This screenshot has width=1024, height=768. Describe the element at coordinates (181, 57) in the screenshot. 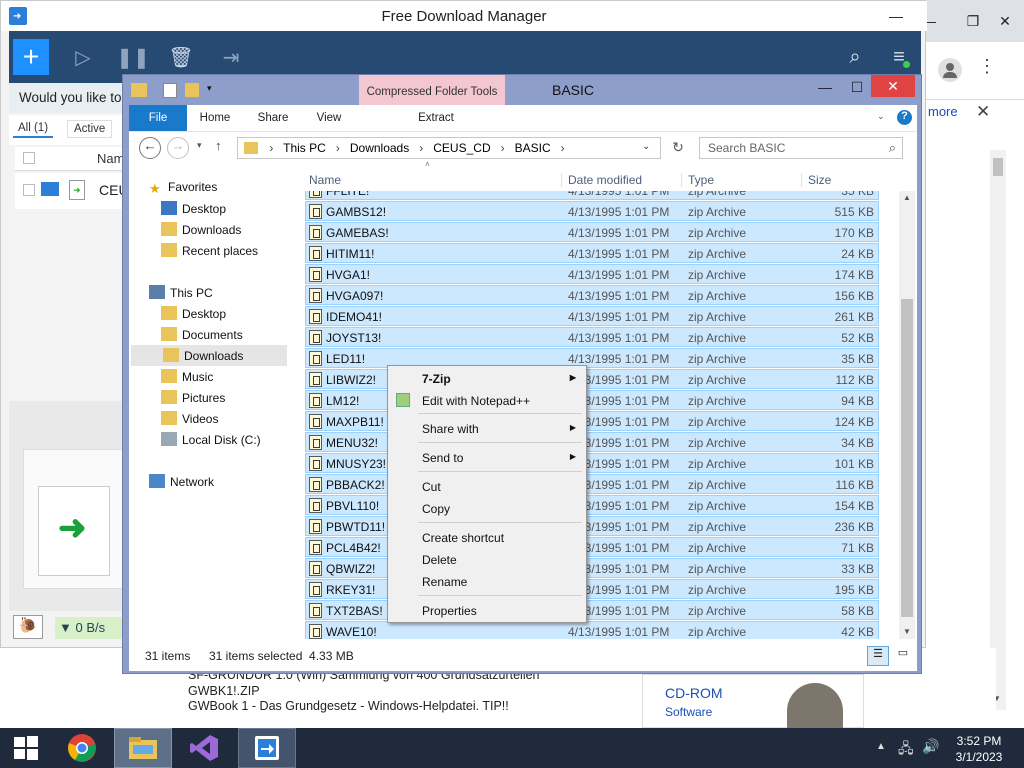

I see `trash-icon: 🗑` at that location.